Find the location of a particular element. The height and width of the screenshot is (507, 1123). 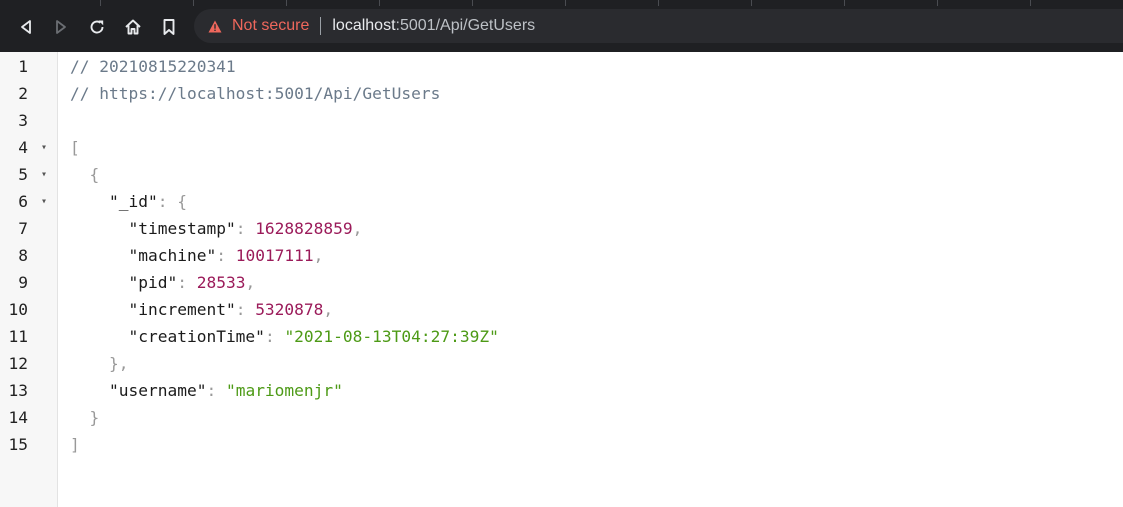

comment-text: // 20210815220341 is located at coordinates (153, 66).